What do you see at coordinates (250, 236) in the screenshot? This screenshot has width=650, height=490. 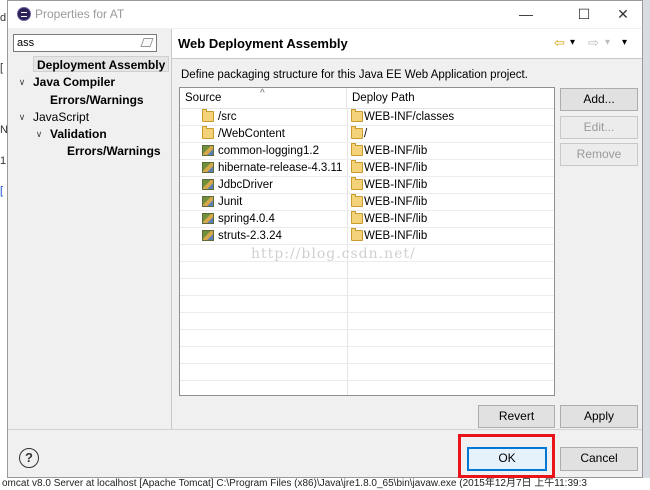 I see `source-cell: struts-2.3.24` at bounding box center [250, 236].